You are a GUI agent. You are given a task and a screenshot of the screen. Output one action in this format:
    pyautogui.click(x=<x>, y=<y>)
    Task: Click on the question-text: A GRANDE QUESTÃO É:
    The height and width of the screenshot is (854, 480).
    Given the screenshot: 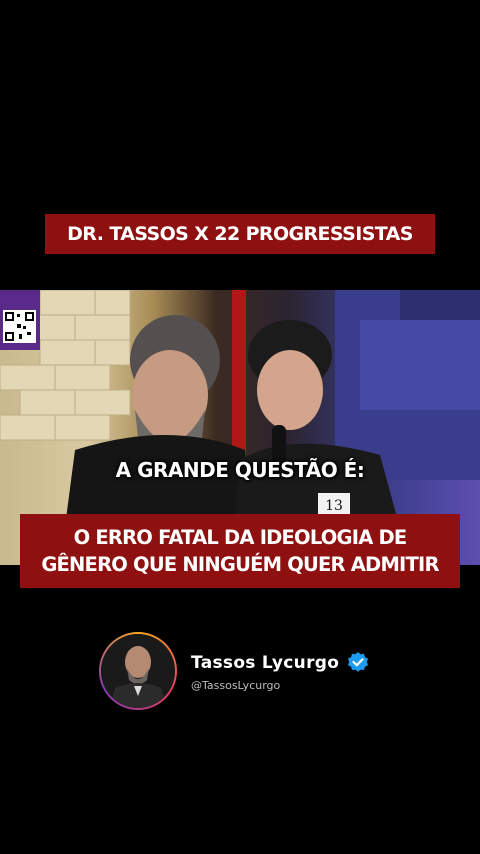 What is the action you would take?
    pyautogui.click(x=240, y=470)
    